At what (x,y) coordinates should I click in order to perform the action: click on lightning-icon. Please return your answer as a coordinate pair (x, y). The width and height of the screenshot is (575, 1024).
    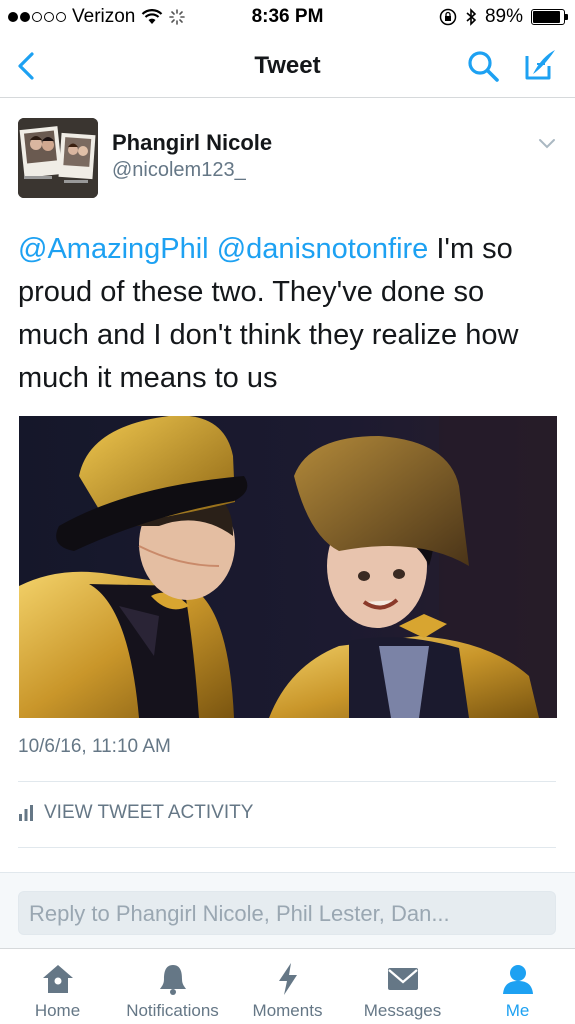
    Looking at the image, I should click on (287, 979).